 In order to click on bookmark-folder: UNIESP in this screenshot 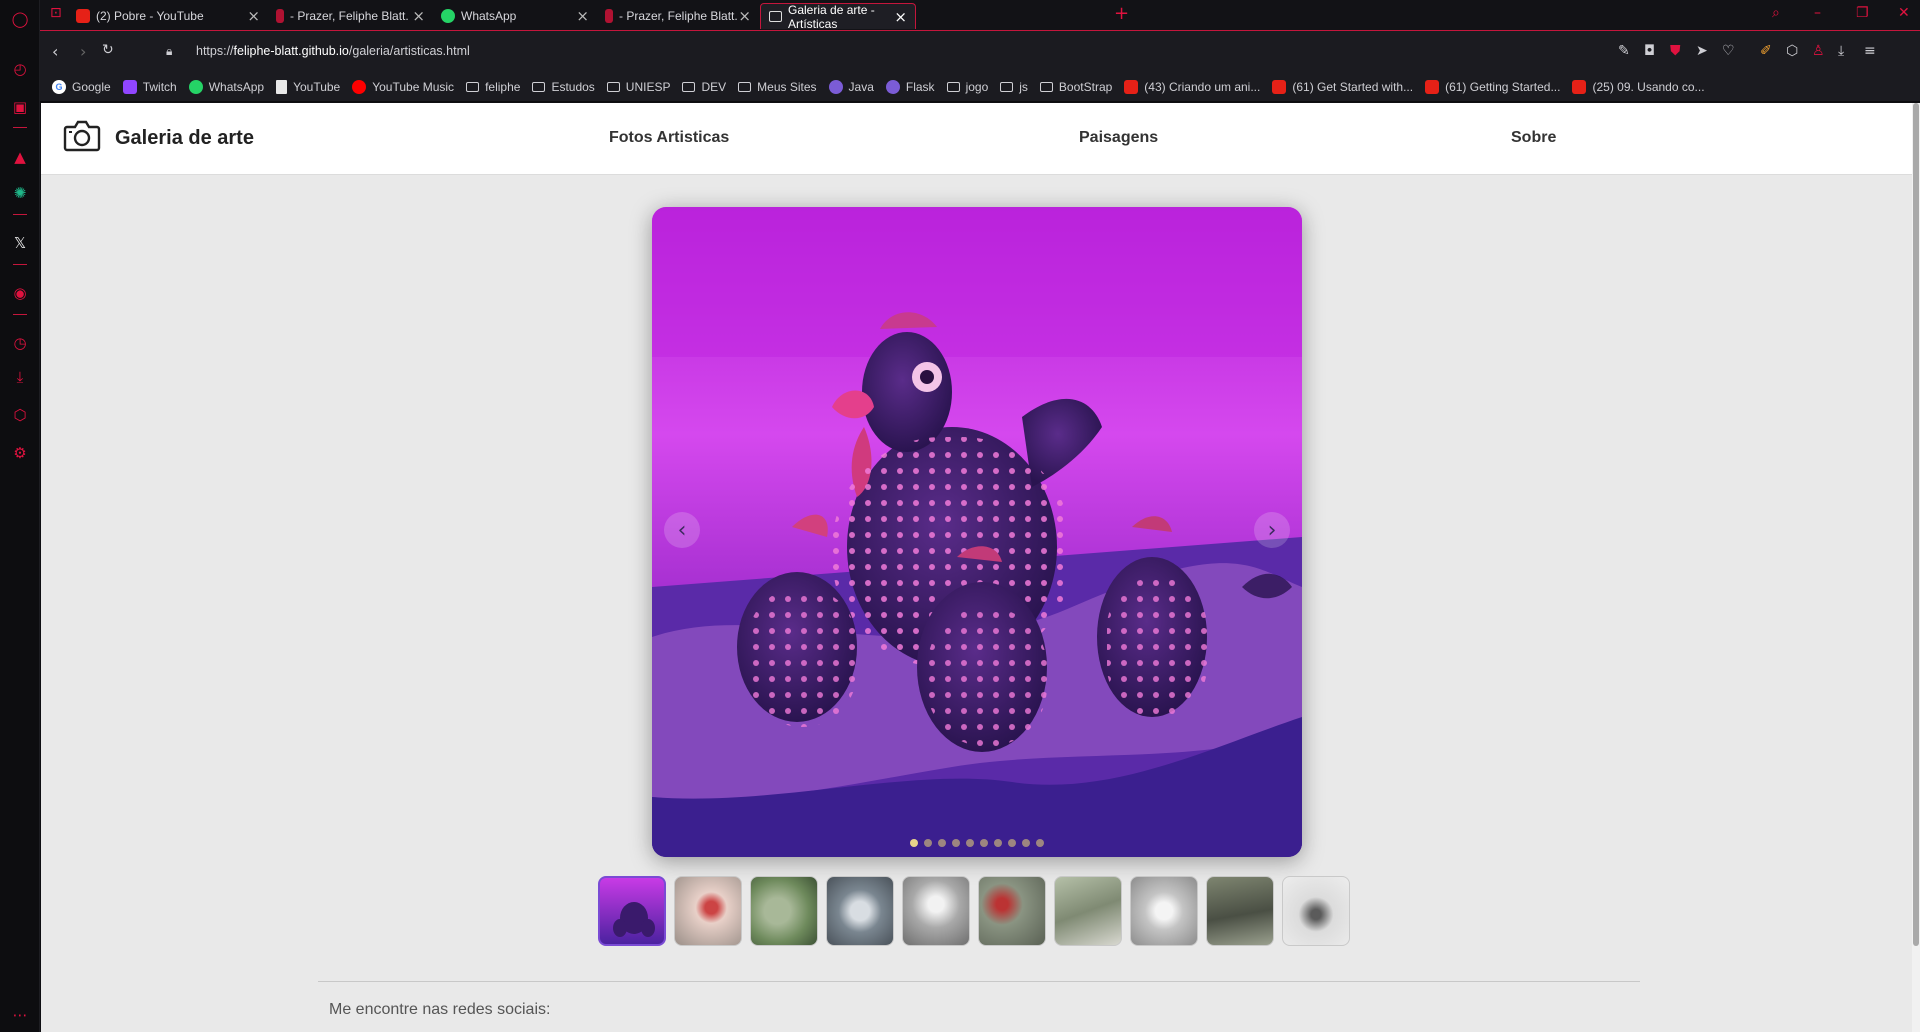, I will do `click(638, 87)`.